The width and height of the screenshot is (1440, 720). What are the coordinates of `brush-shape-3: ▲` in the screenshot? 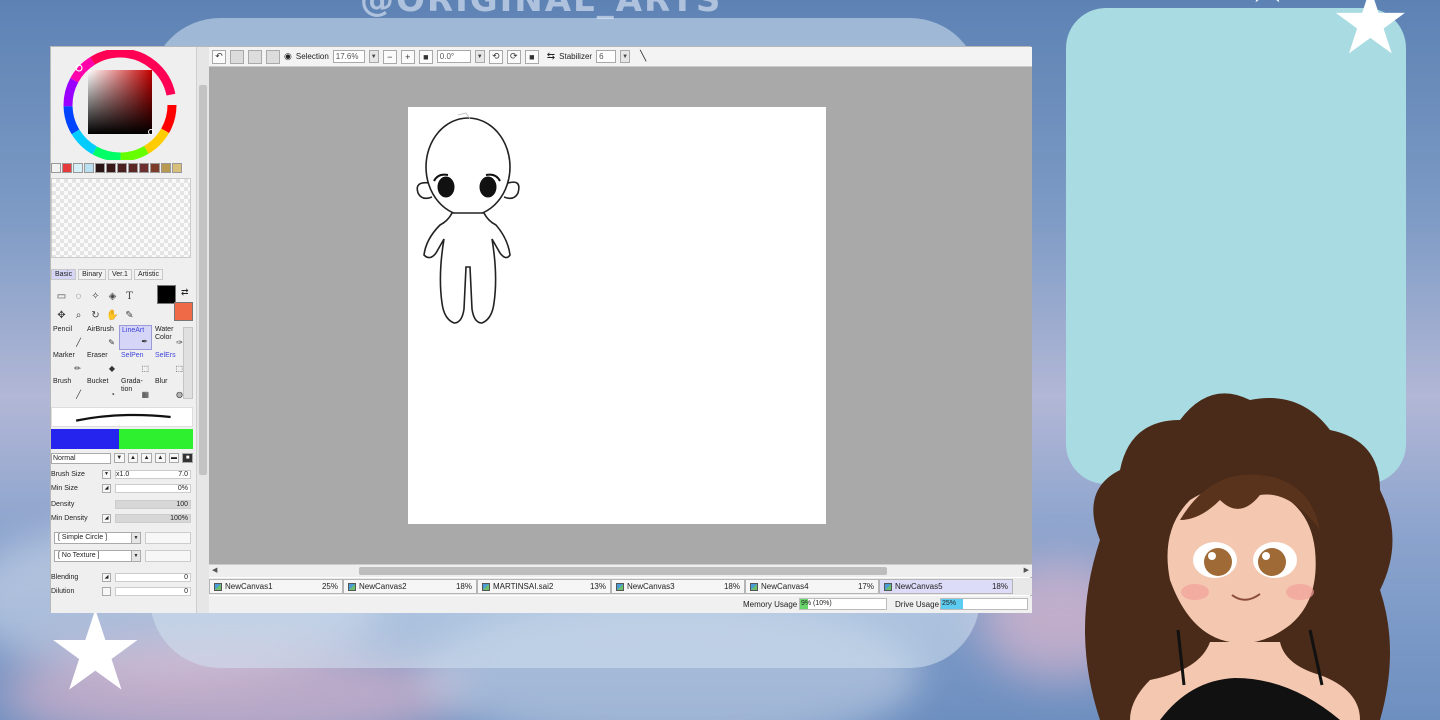 It's located at (160, 458).